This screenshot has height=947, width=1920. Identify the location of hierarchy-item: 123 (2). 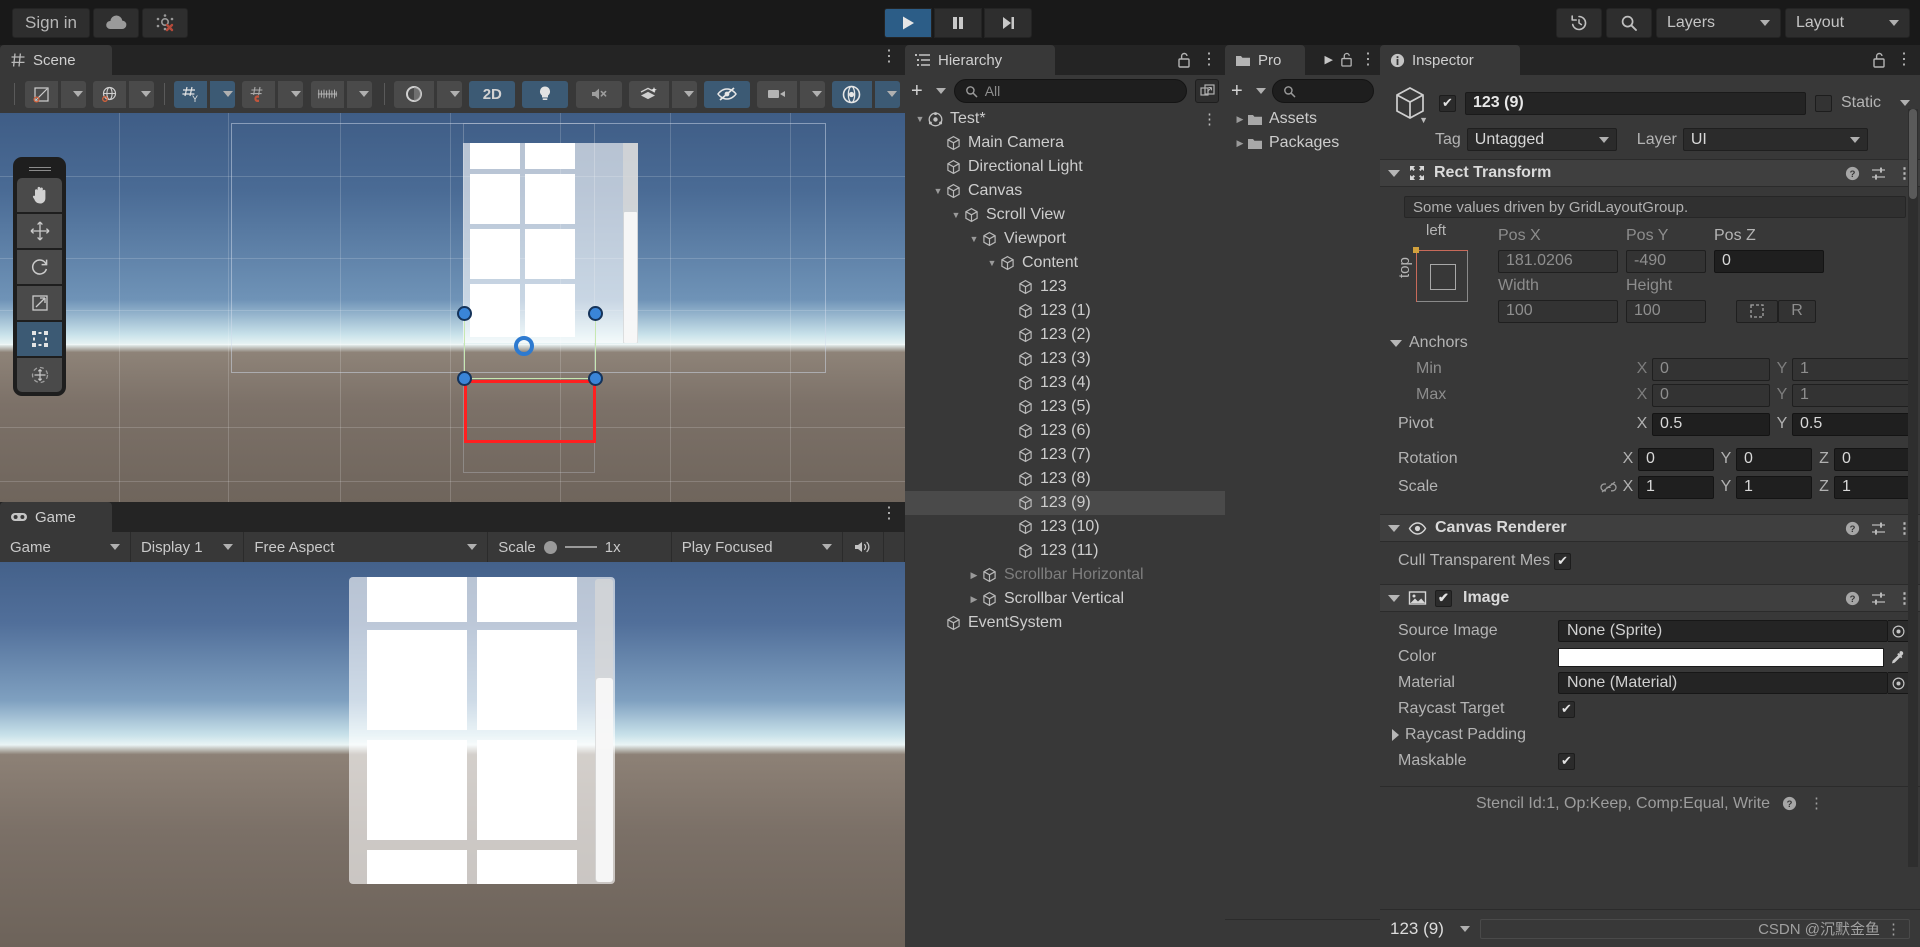
(1065, 335).